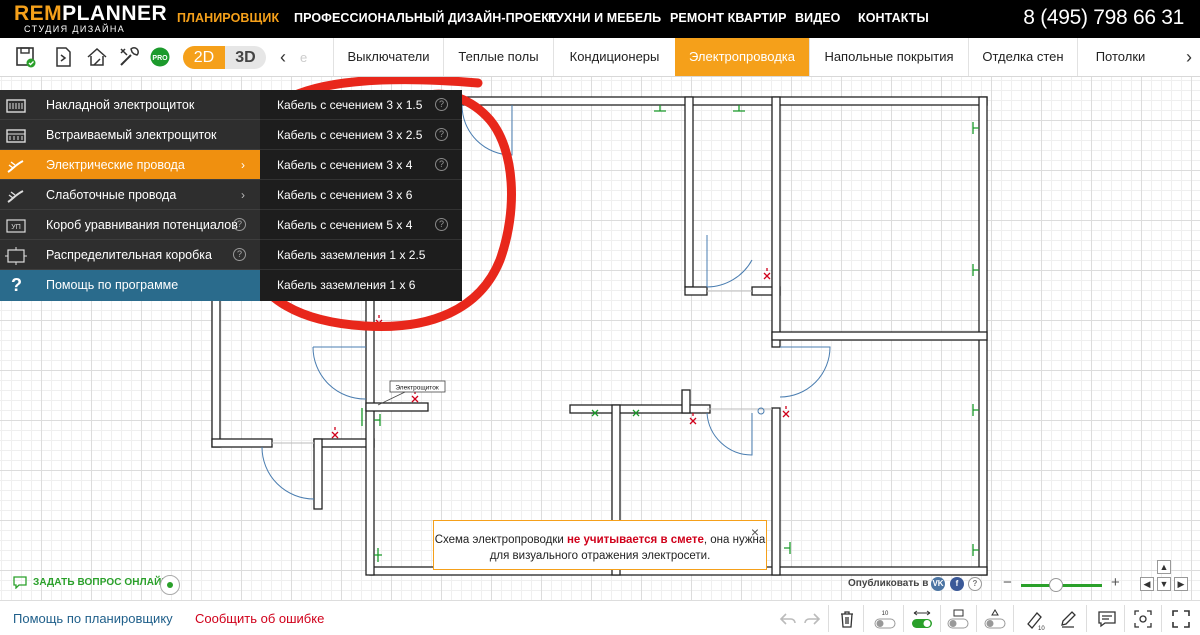 The width and height of the screenshot is (1200, 635). Describe the element at coordinates (614, 57) in the screenshot. I see `tab-air-conditioners: Кондиционеры` at that location.